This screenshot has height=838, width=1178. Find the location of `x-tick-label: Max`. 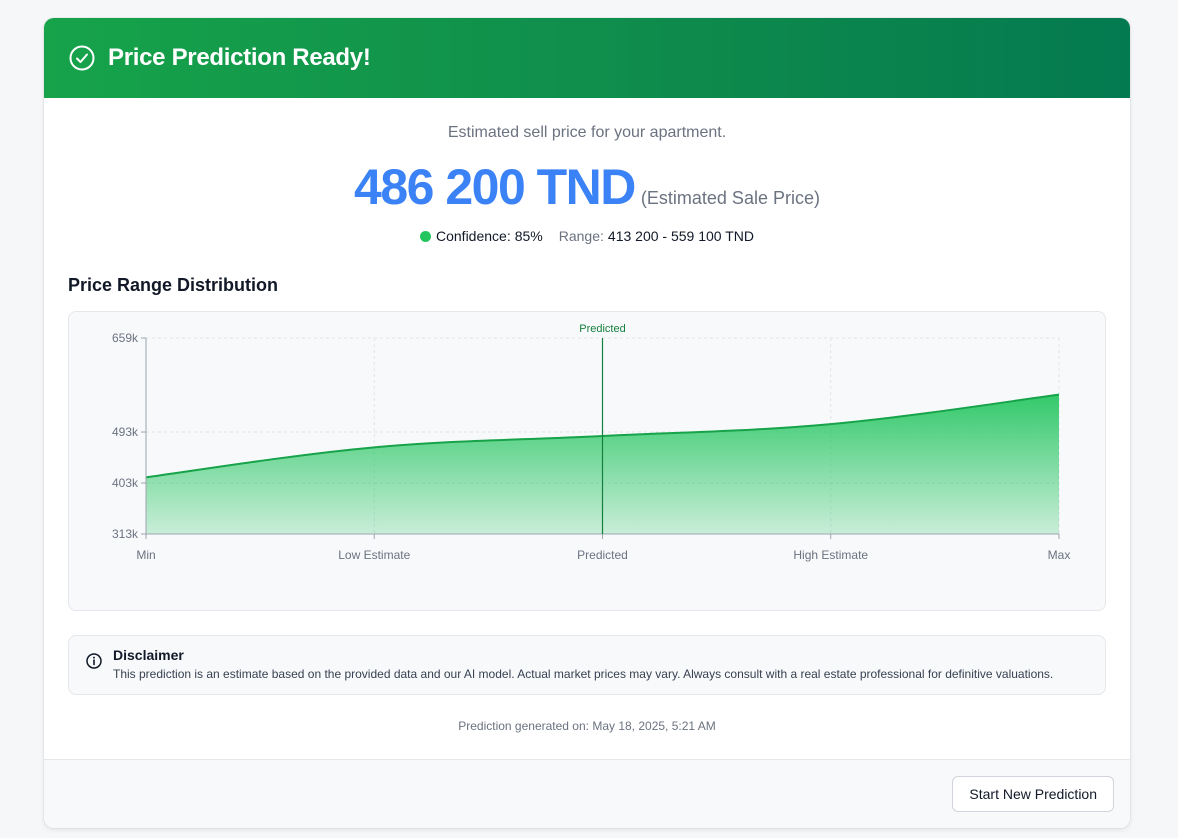

x-tick-label: Max is located at coordinates (1059, 555).